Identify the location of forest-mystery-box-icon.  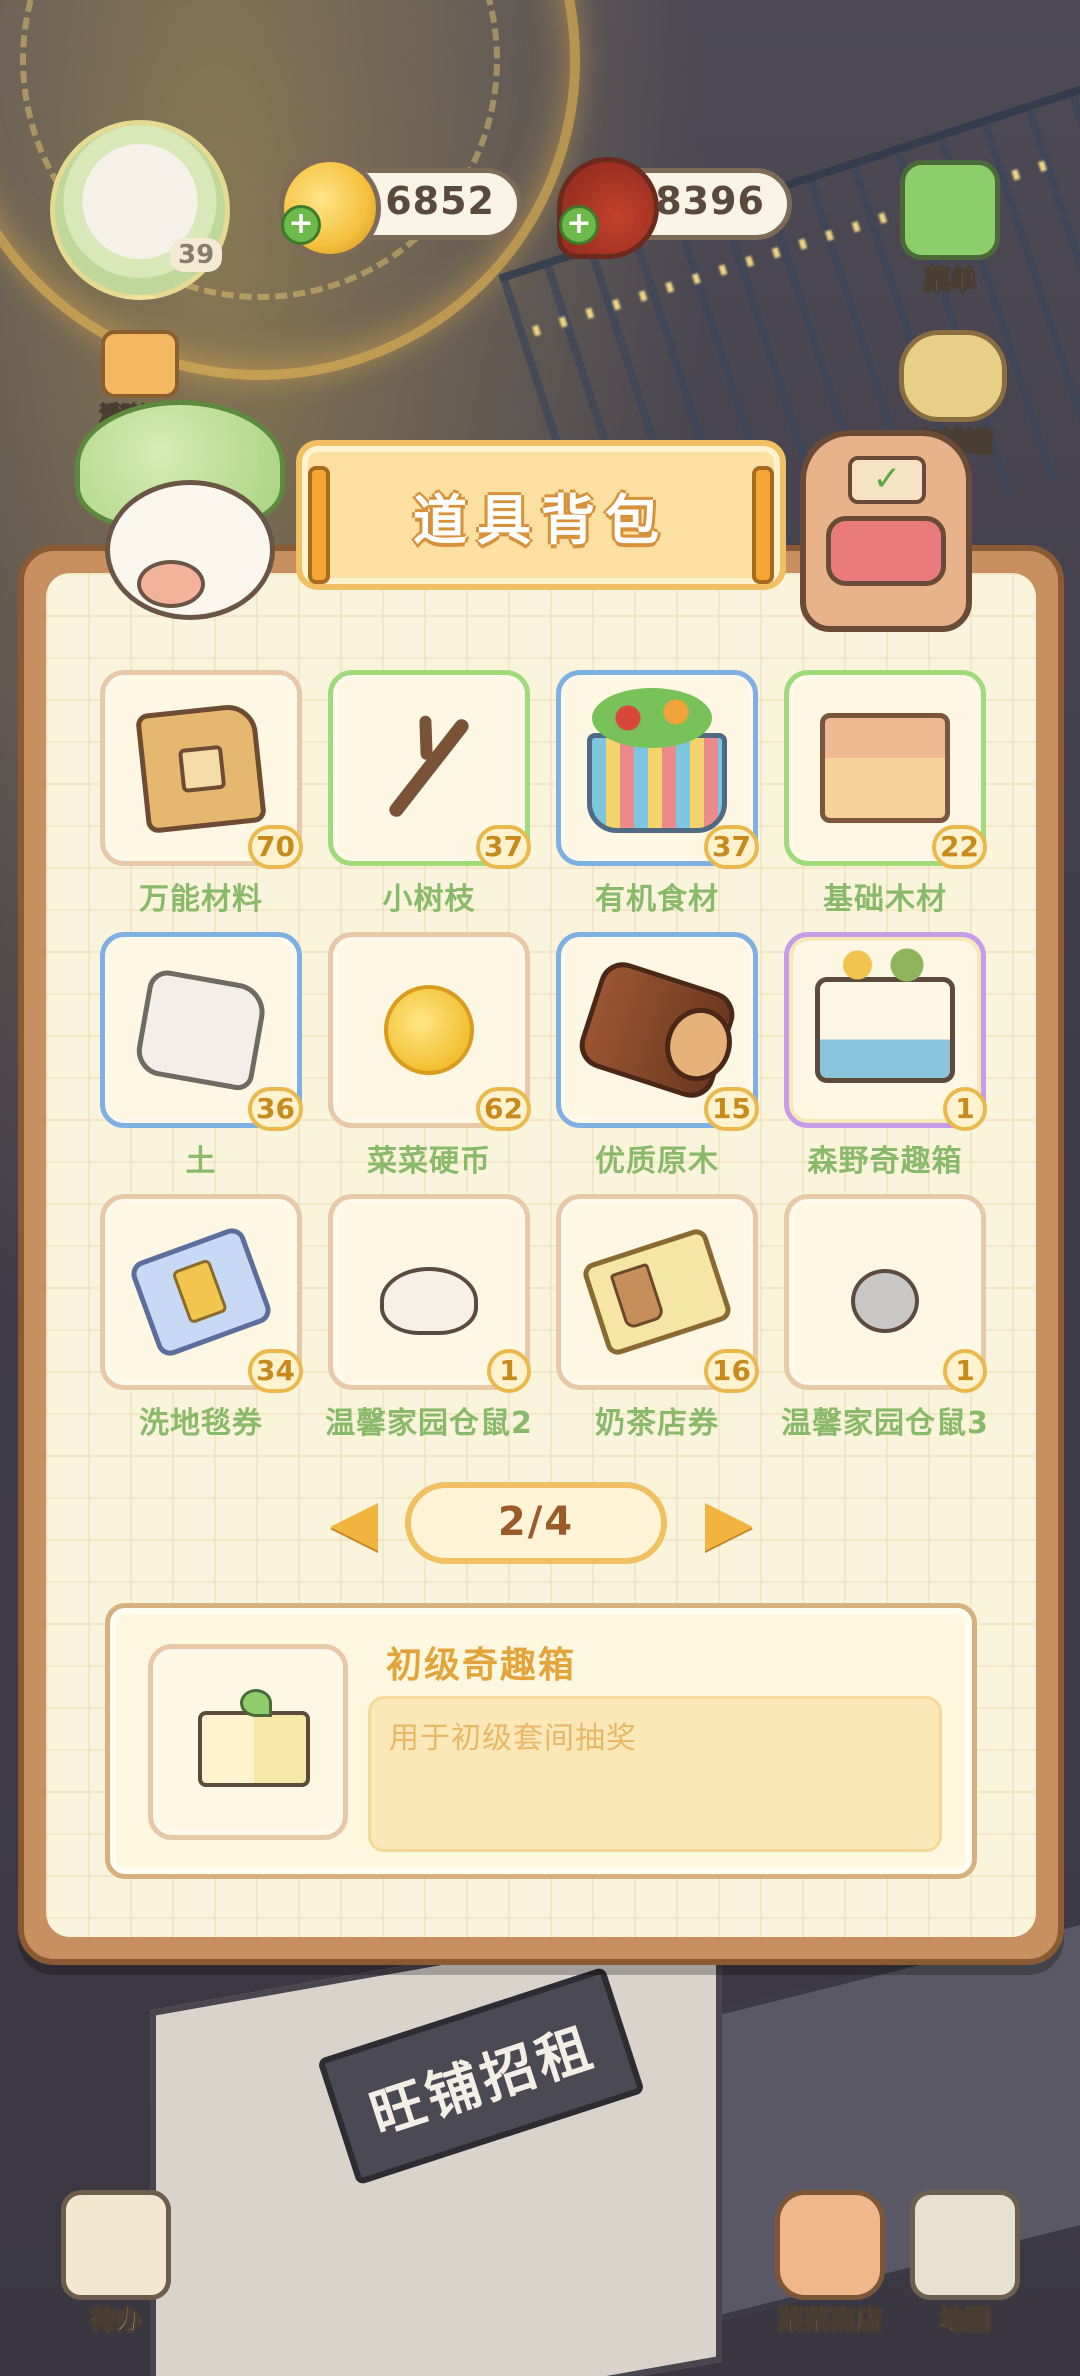
(885, 1012).